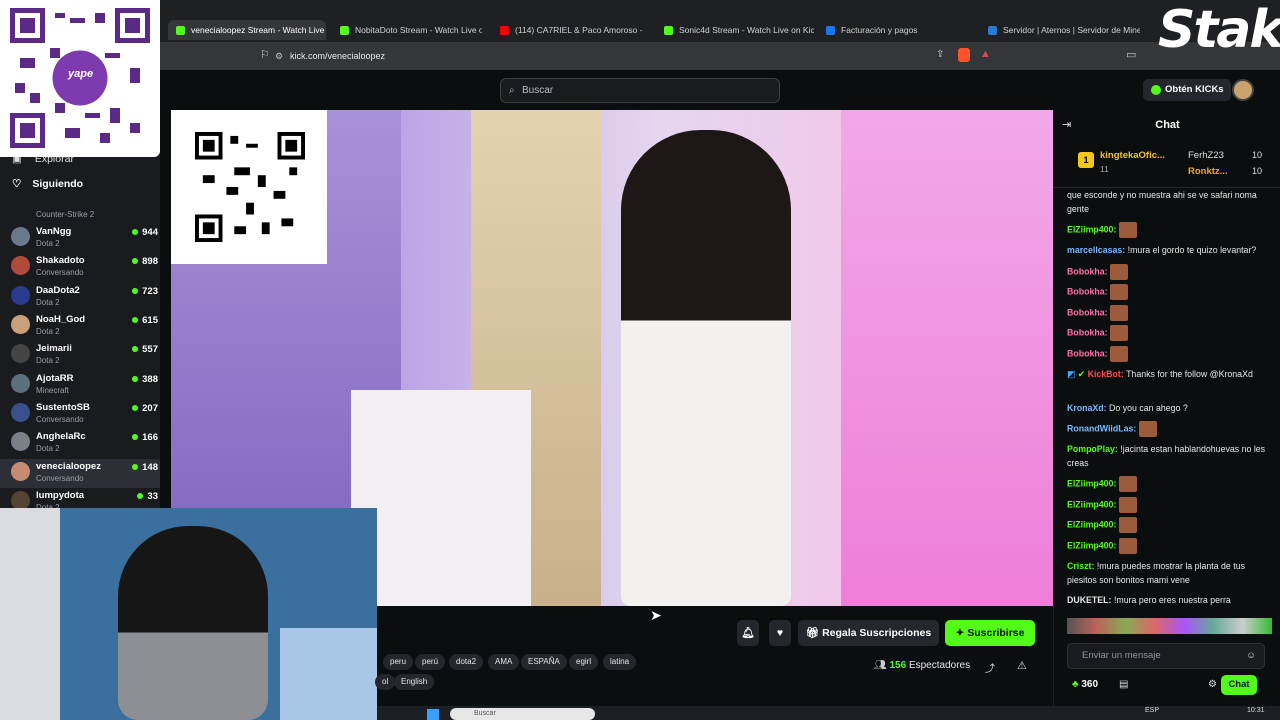 The height and width of the screenshot is (720, 1280). I want to click on chat-username: marcellcasas:, so click(1096, 250).